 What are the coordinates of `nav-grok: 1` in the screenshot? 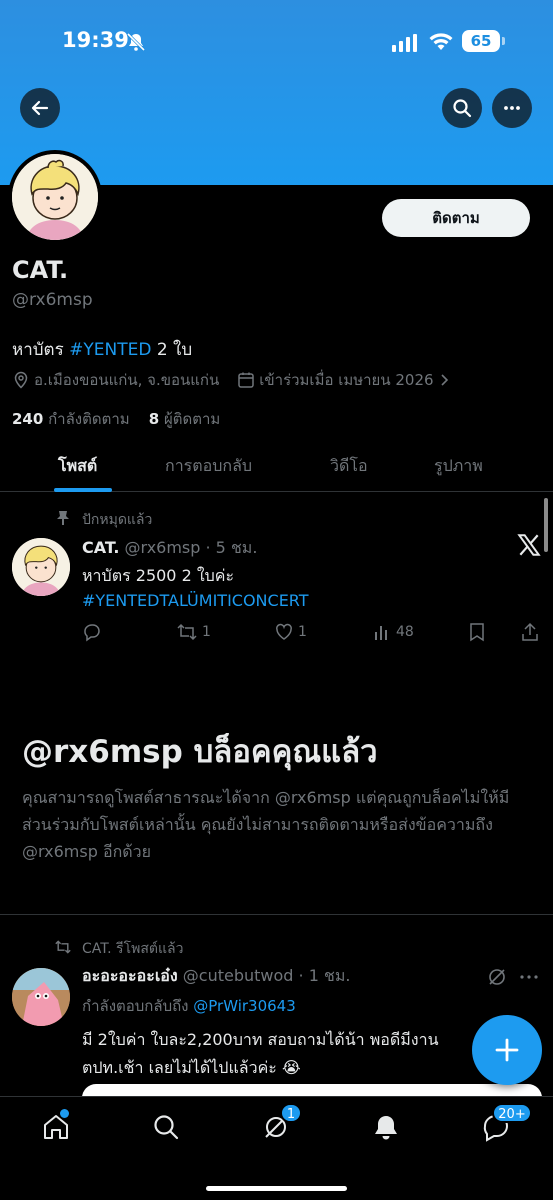 It's located at (281, 1123).